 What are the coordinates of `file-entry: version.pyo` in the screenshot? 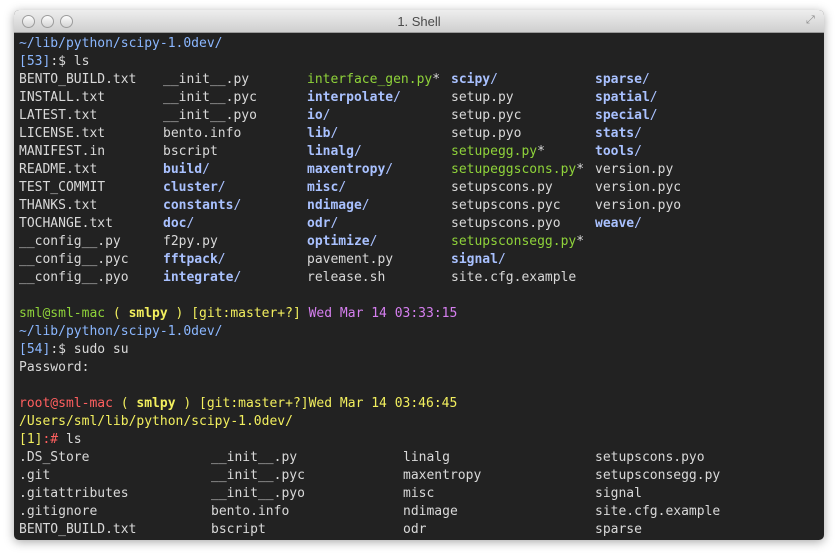 It's located at (638, 205).